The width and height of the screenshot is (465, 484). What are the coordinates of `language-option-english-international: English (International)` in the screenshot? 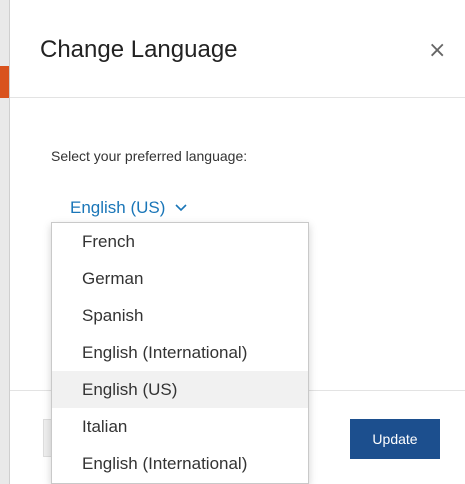 It's located at (180, 352).